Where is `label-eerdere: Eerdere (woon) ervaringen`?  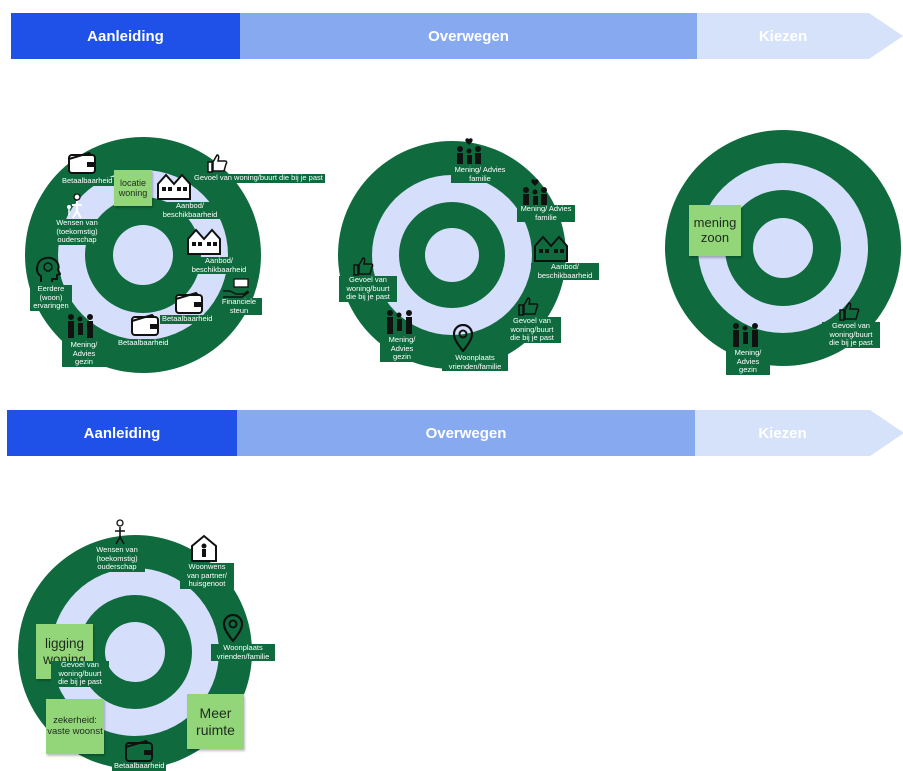 label-eerdere: Eerdere (woon) ervaringen is located at coordinates (51, 297).